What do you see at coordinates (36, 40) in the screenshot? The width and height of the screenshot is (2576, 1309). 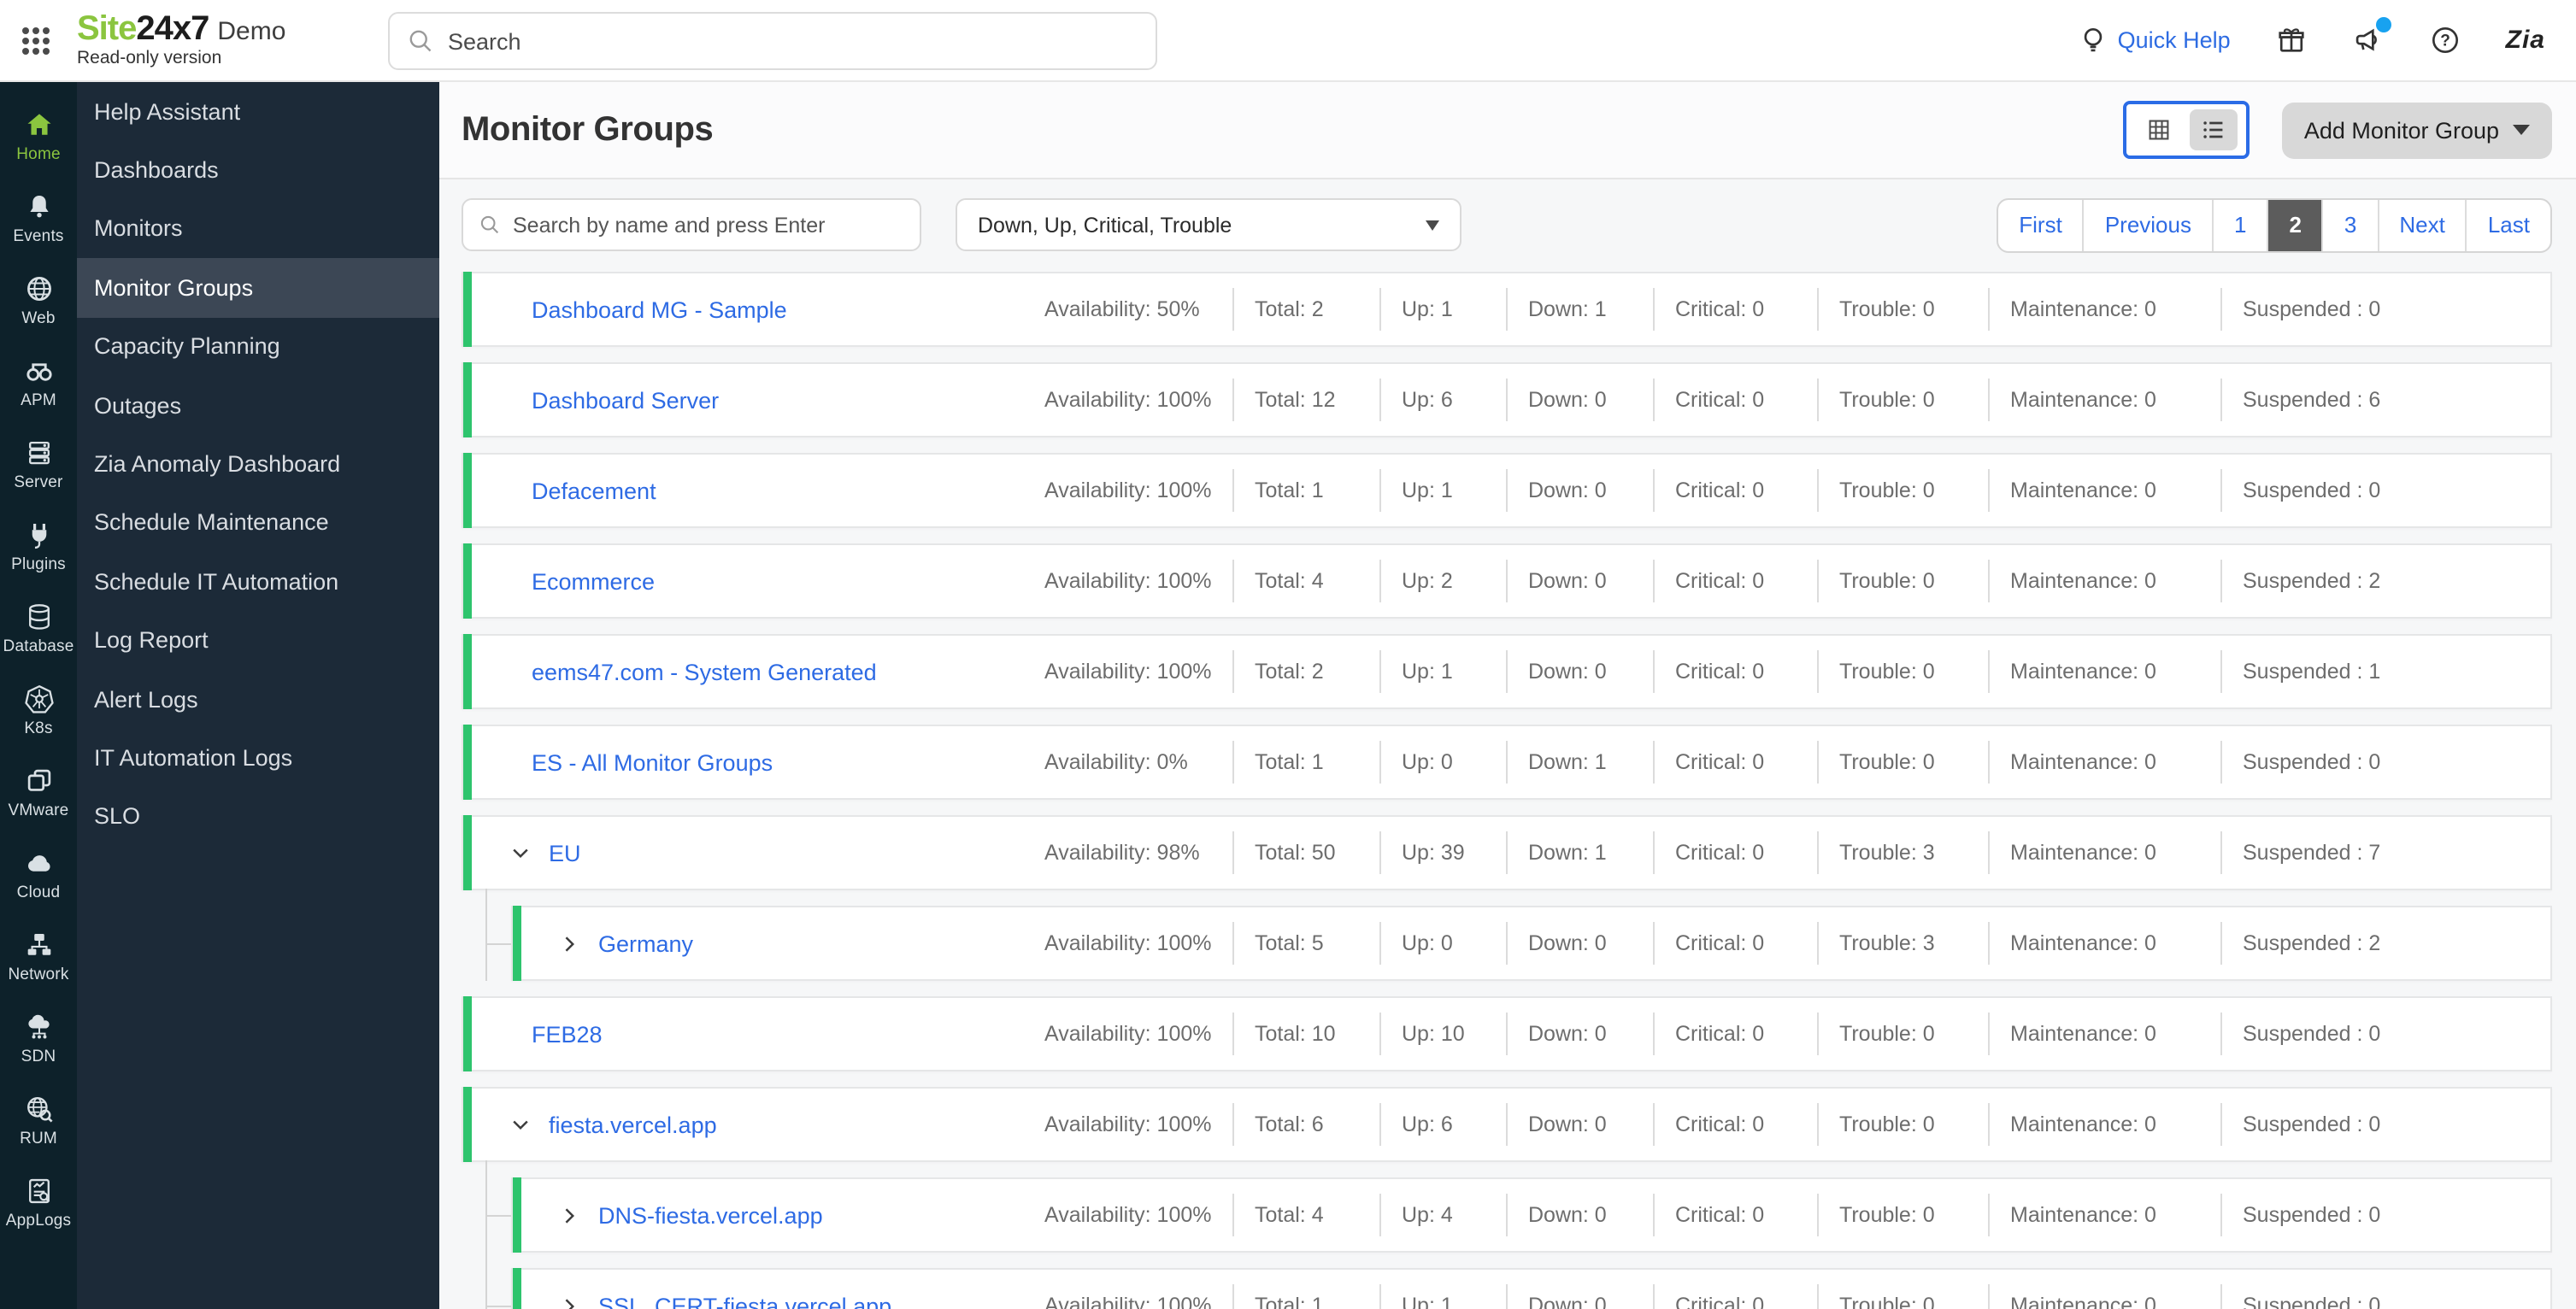 I see `apps-grid-icon` at bounding box center [36, 40].